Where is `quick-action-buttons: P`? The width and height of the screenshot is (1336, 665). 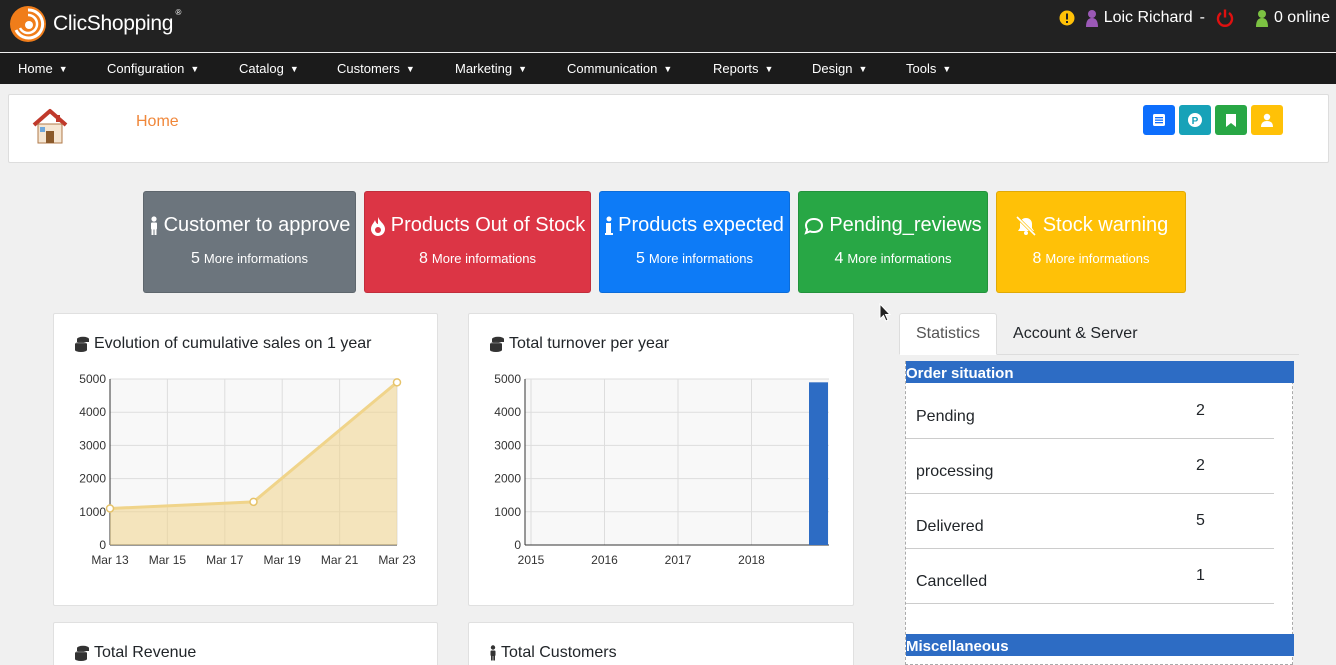 quick-action-buttons: P is located at coordinates (1215, 120).